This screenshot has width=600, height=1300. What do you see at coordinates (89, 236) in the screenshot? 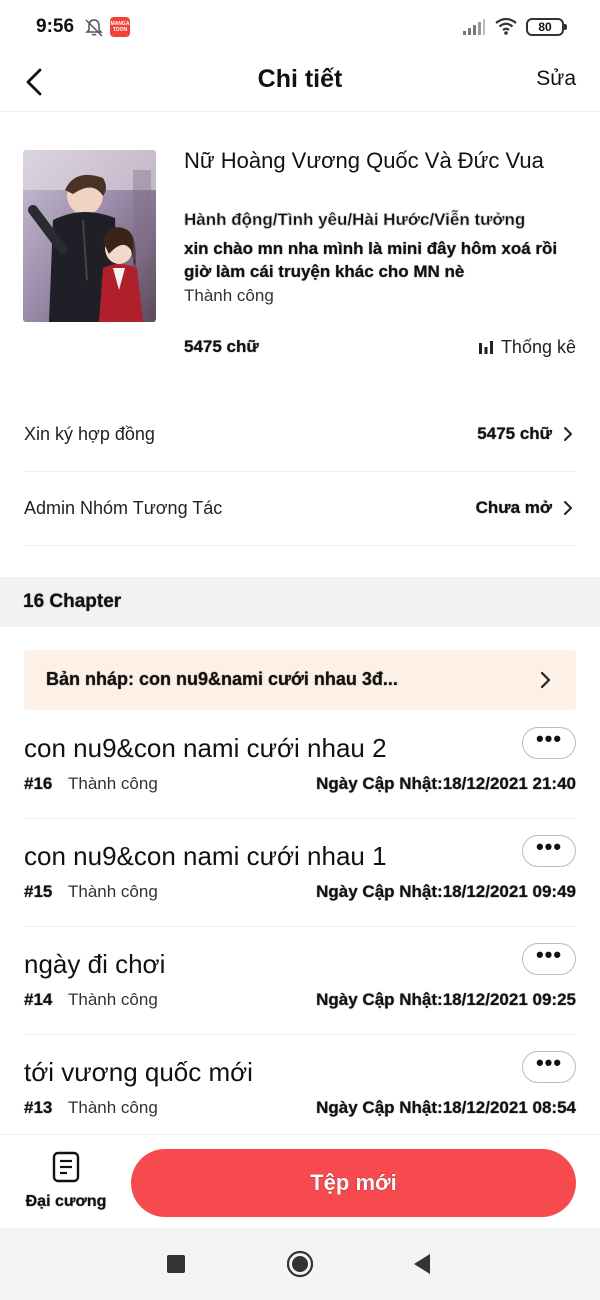
I see `novel-cover-image` at bounding box center [89, 236].